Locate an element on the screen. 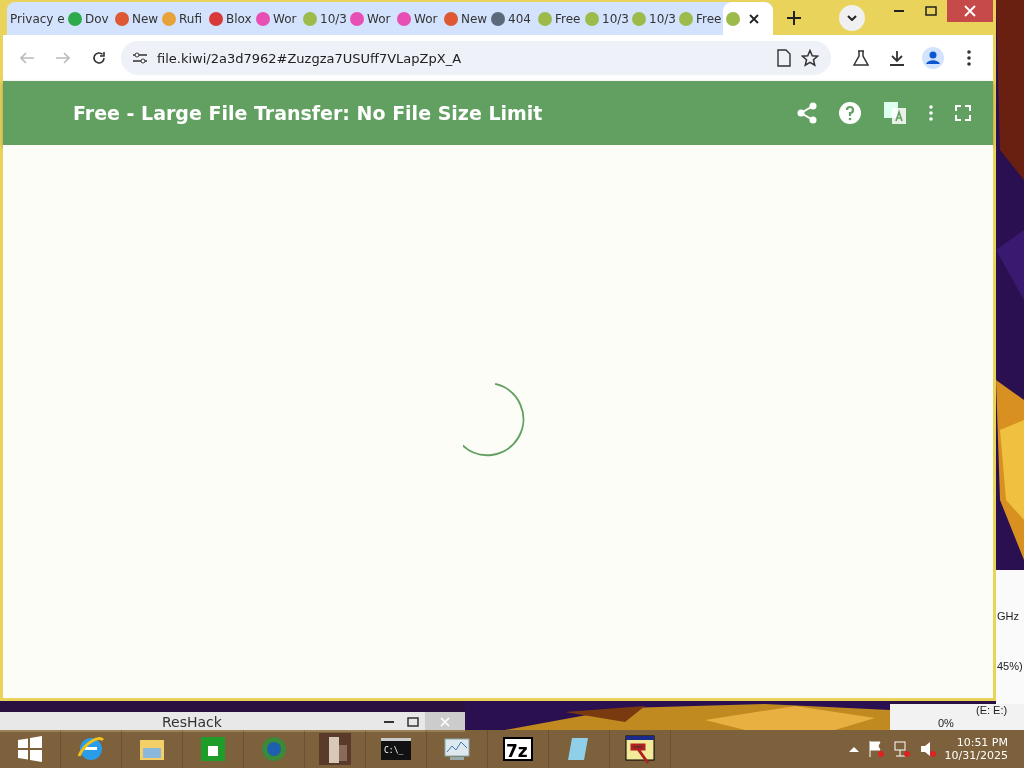 The width and height of the screenshot is (1024, 768). browser-tab: 404 is located at coordinates (511, 18).